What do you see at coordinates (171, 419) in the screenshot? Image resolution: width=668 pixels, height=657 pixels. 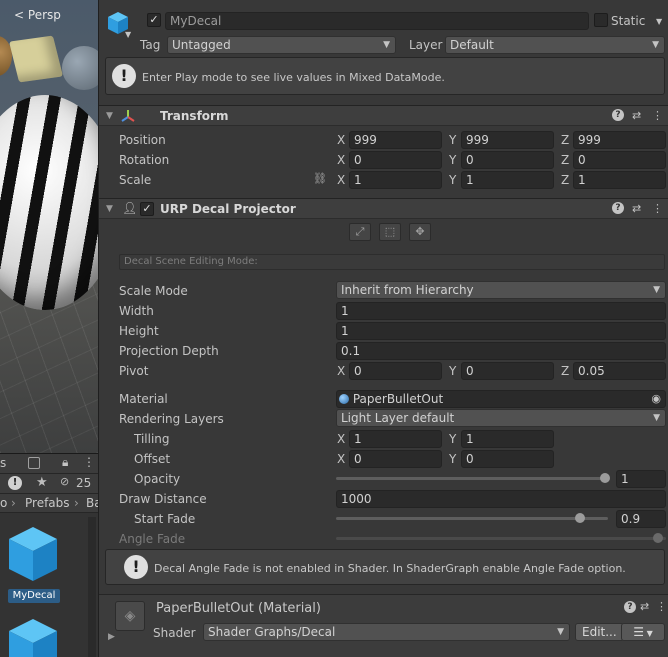 I see `rendering-layers-label: Rendering Layers` at bounding box center [171, 419].